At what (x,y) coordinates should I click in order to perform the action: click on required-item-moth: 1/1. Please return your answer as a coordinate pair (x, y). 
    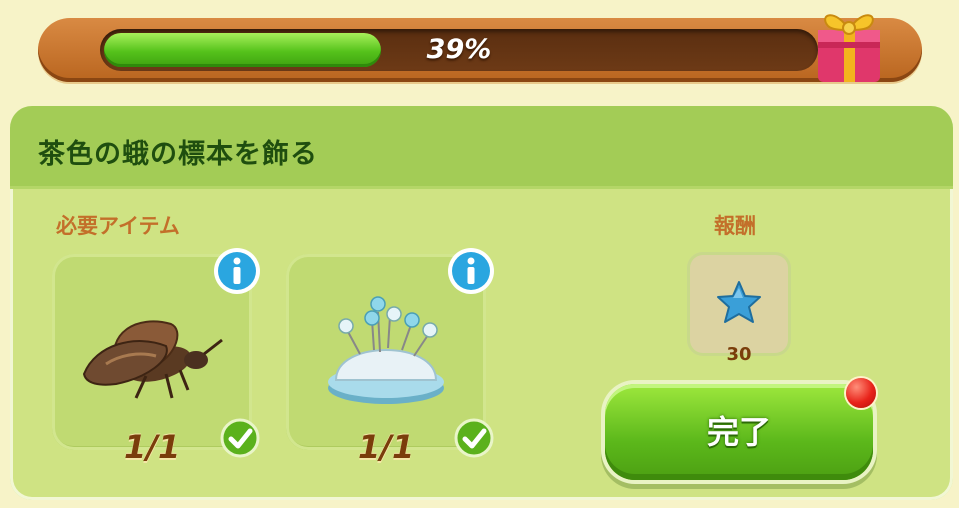
    Looking at the image, I should click on (156, 357).